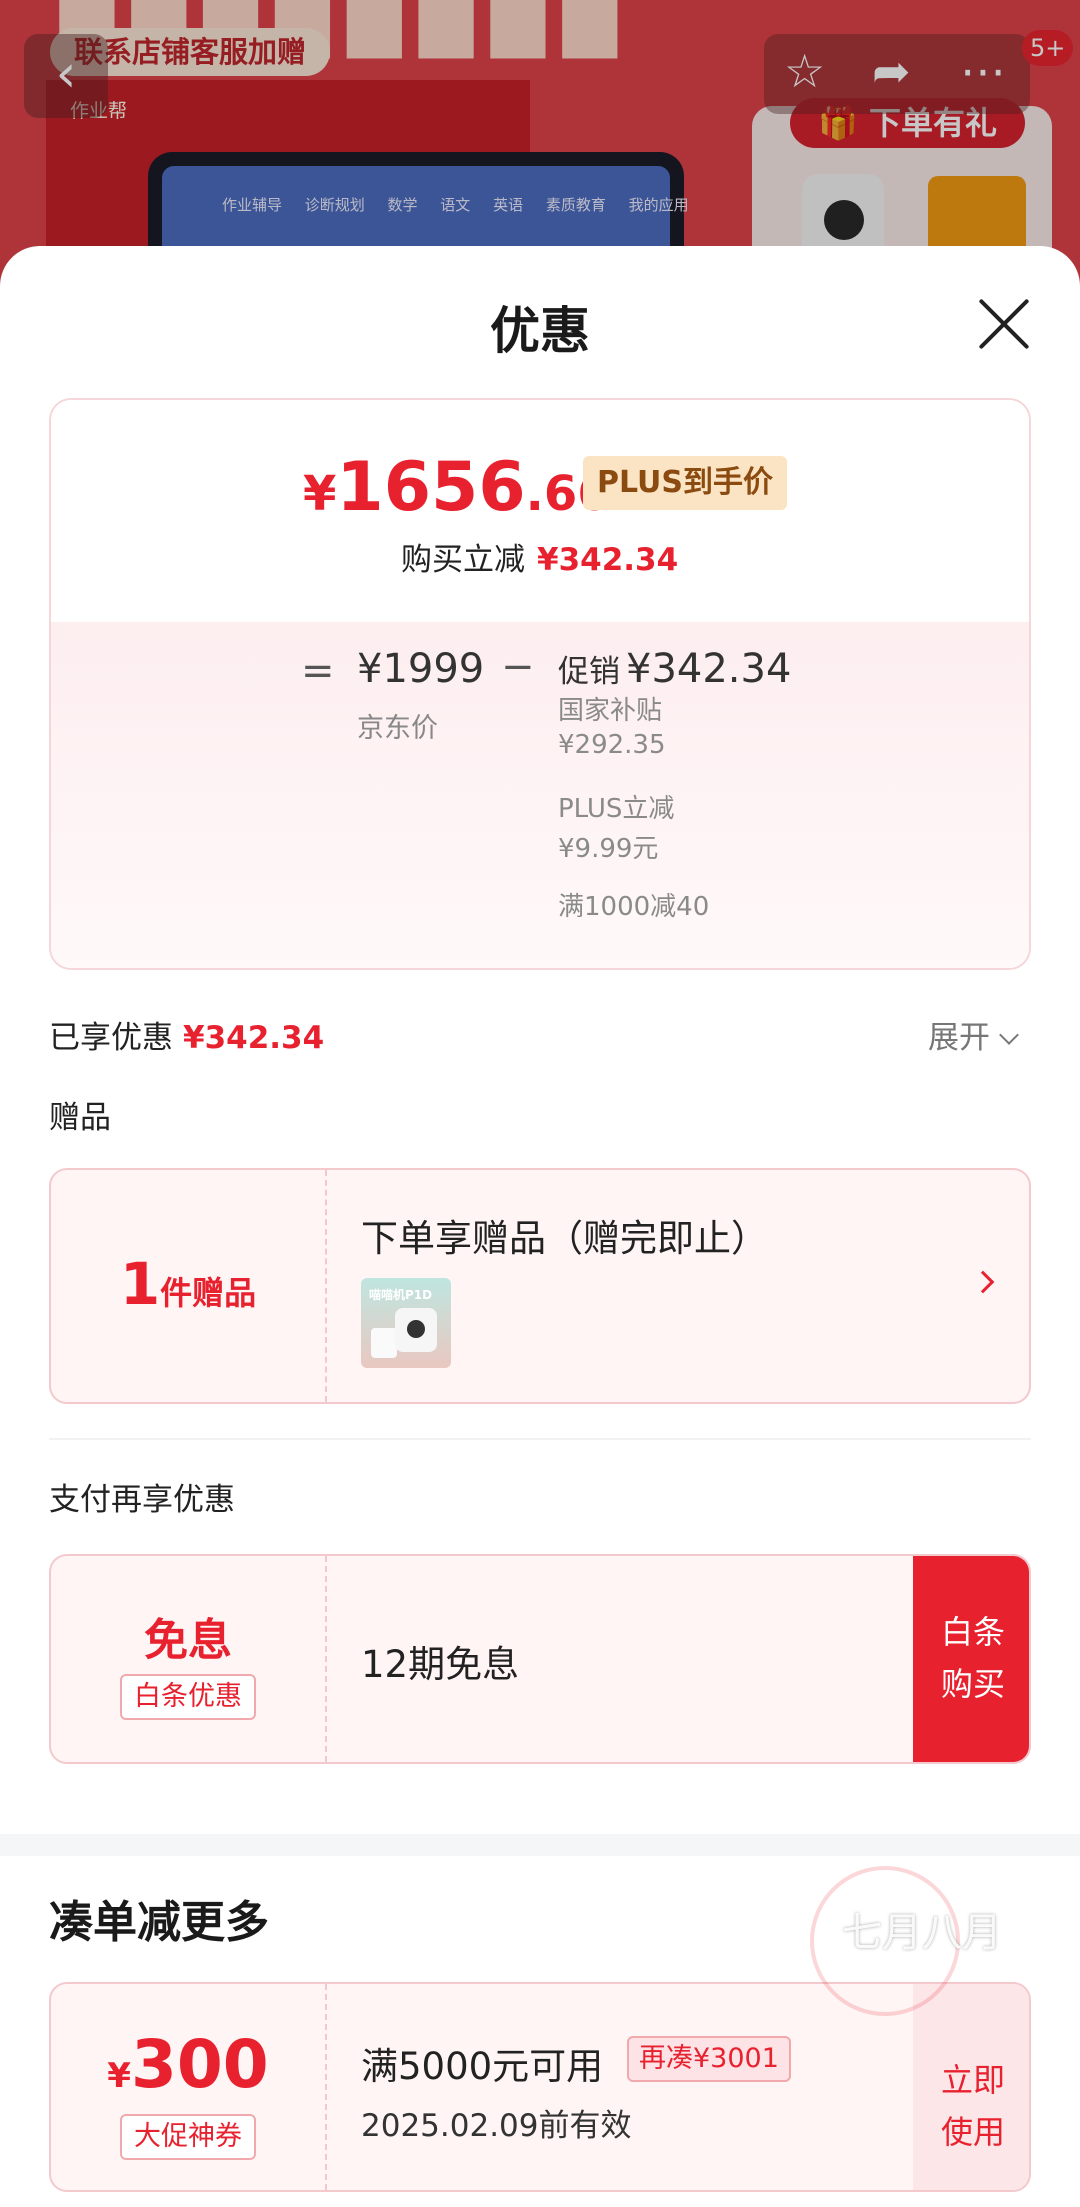  I want to click on use-coupon-button: 立即 使用, so click(971, 2087).